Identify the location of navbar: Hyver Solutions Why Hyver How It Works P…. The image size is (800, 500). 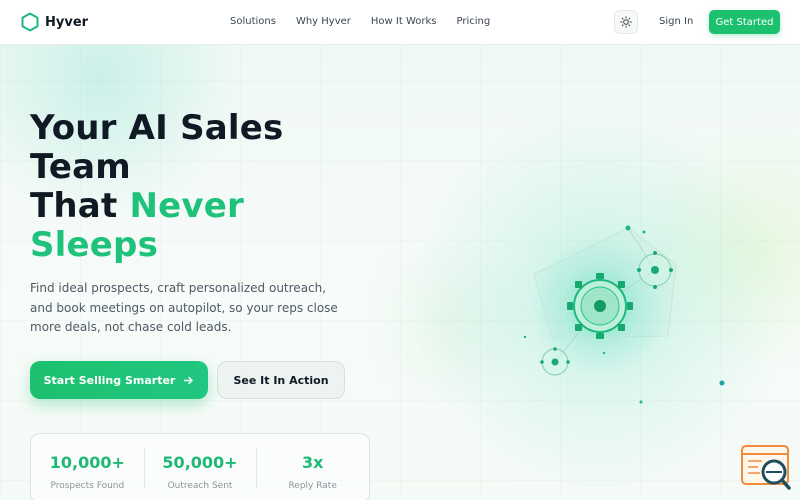
(400, 22).